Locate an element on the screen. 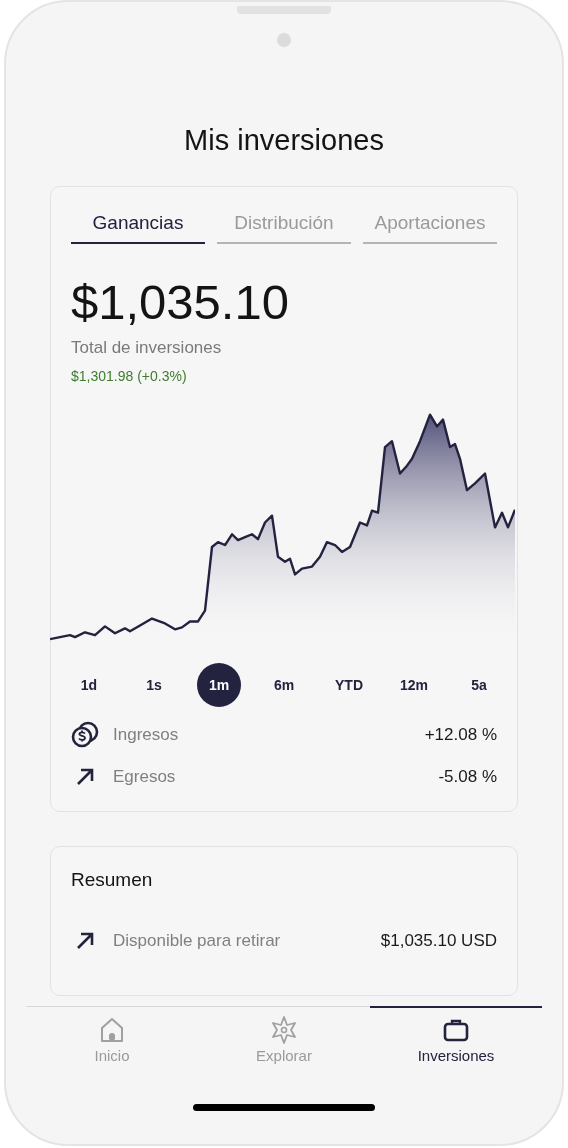 This screenshot has width=568, height=1148. period-button: 1d is located at coordinates (89, 685).